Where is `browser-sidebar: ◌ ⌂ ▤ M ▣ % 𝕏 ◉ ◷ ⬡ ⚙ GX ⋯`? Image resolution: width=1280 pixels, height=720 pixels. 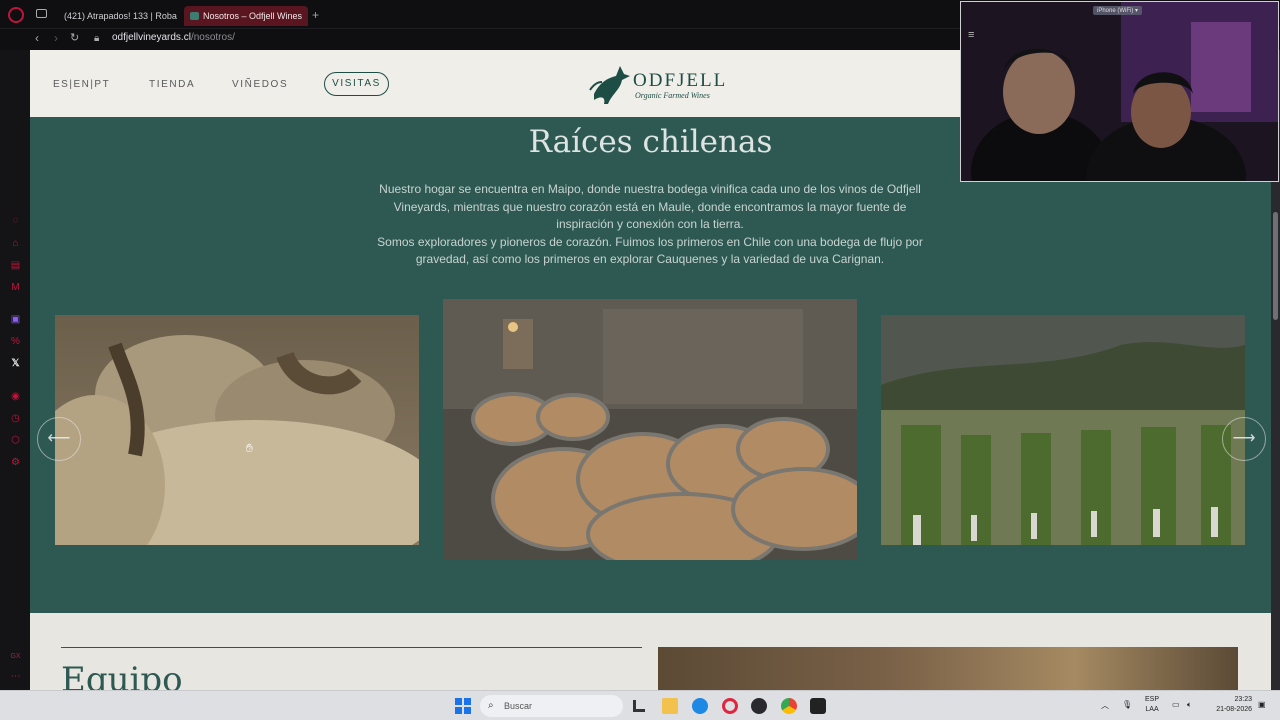 browser-sidebar: ◌ ⌂ ▤ M ▣ % 𝕏 ◉ ◷ ⬡ ⚙ GX ⋯ is located at coordinates (15, 370).